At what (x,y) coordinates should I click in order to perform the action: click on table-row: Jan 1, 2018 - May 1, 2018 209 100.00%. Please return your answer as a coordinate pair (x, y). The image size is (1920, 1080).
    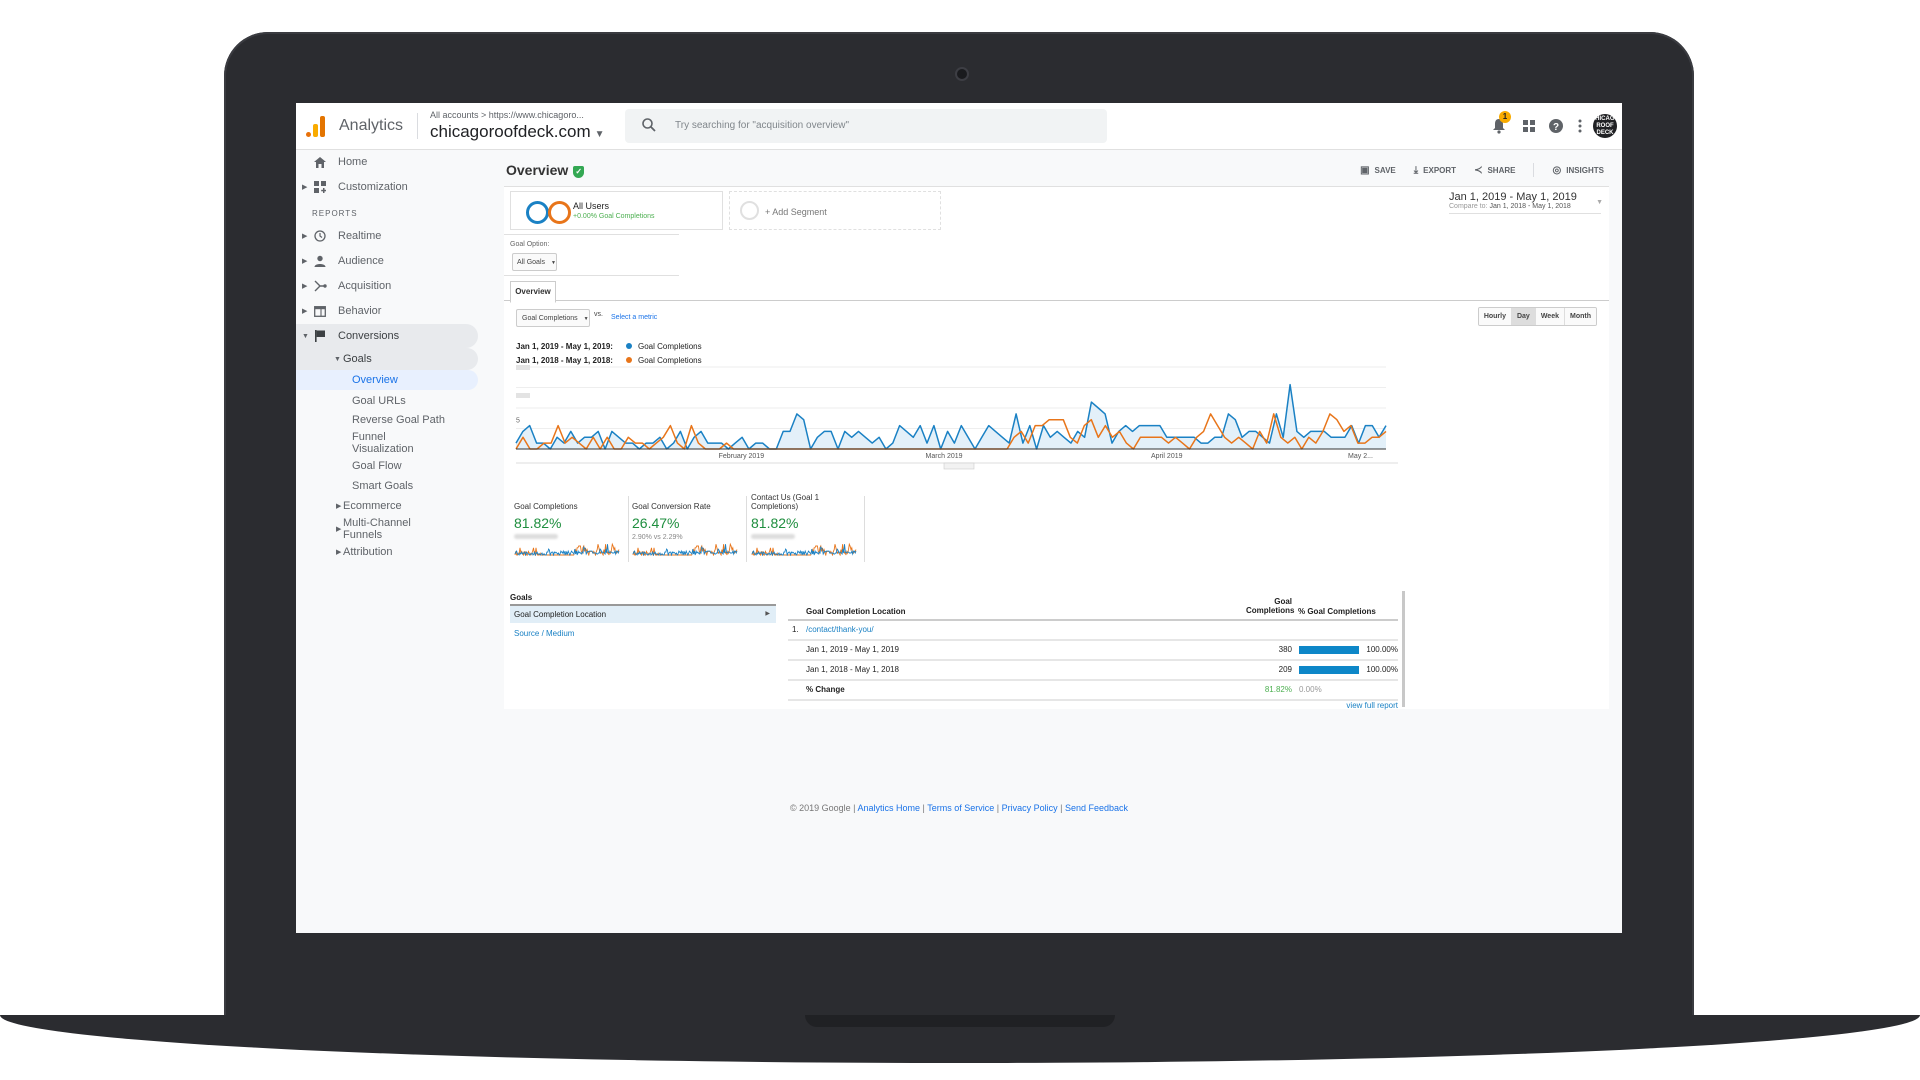
    Looking at the image, I should click on (1093, 671).